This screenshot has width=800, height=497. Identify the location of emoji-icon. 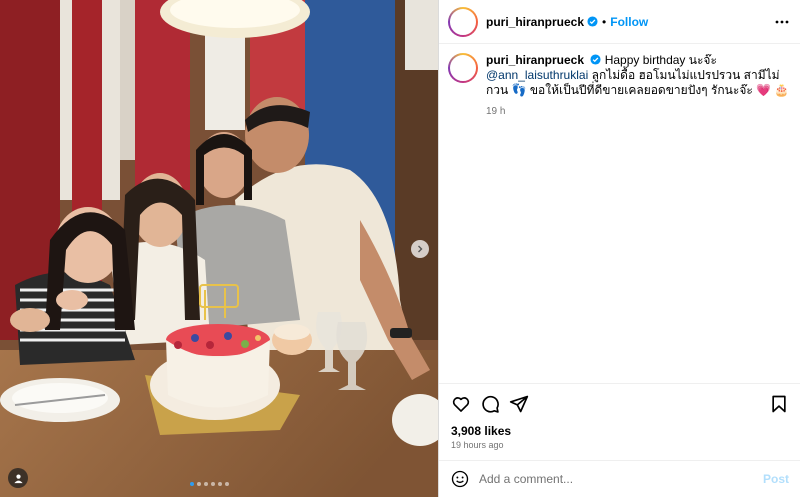
(460, 479).